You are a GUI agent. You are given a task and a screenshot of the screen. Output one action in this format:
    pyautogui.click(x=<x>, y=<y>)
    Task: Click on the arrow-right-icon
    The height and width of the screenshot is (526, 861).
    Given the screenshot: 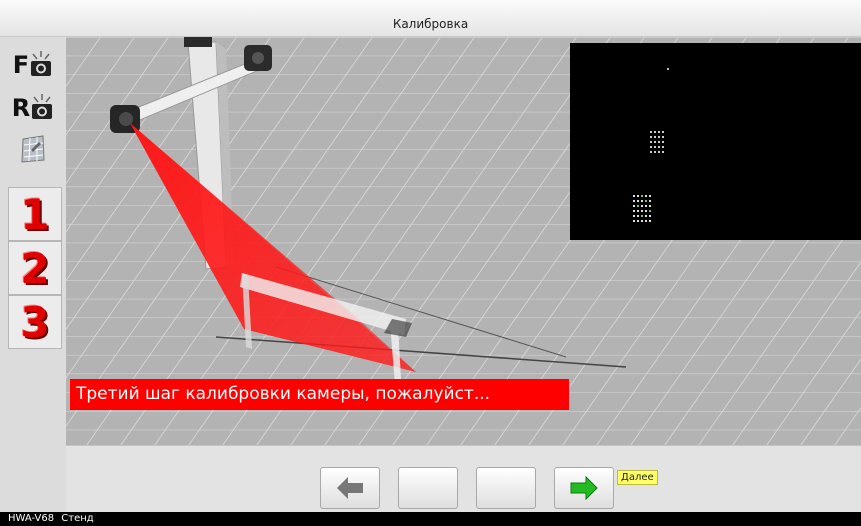 What is the action you would take?
    pyautogui.click(x=584, y=488)
    